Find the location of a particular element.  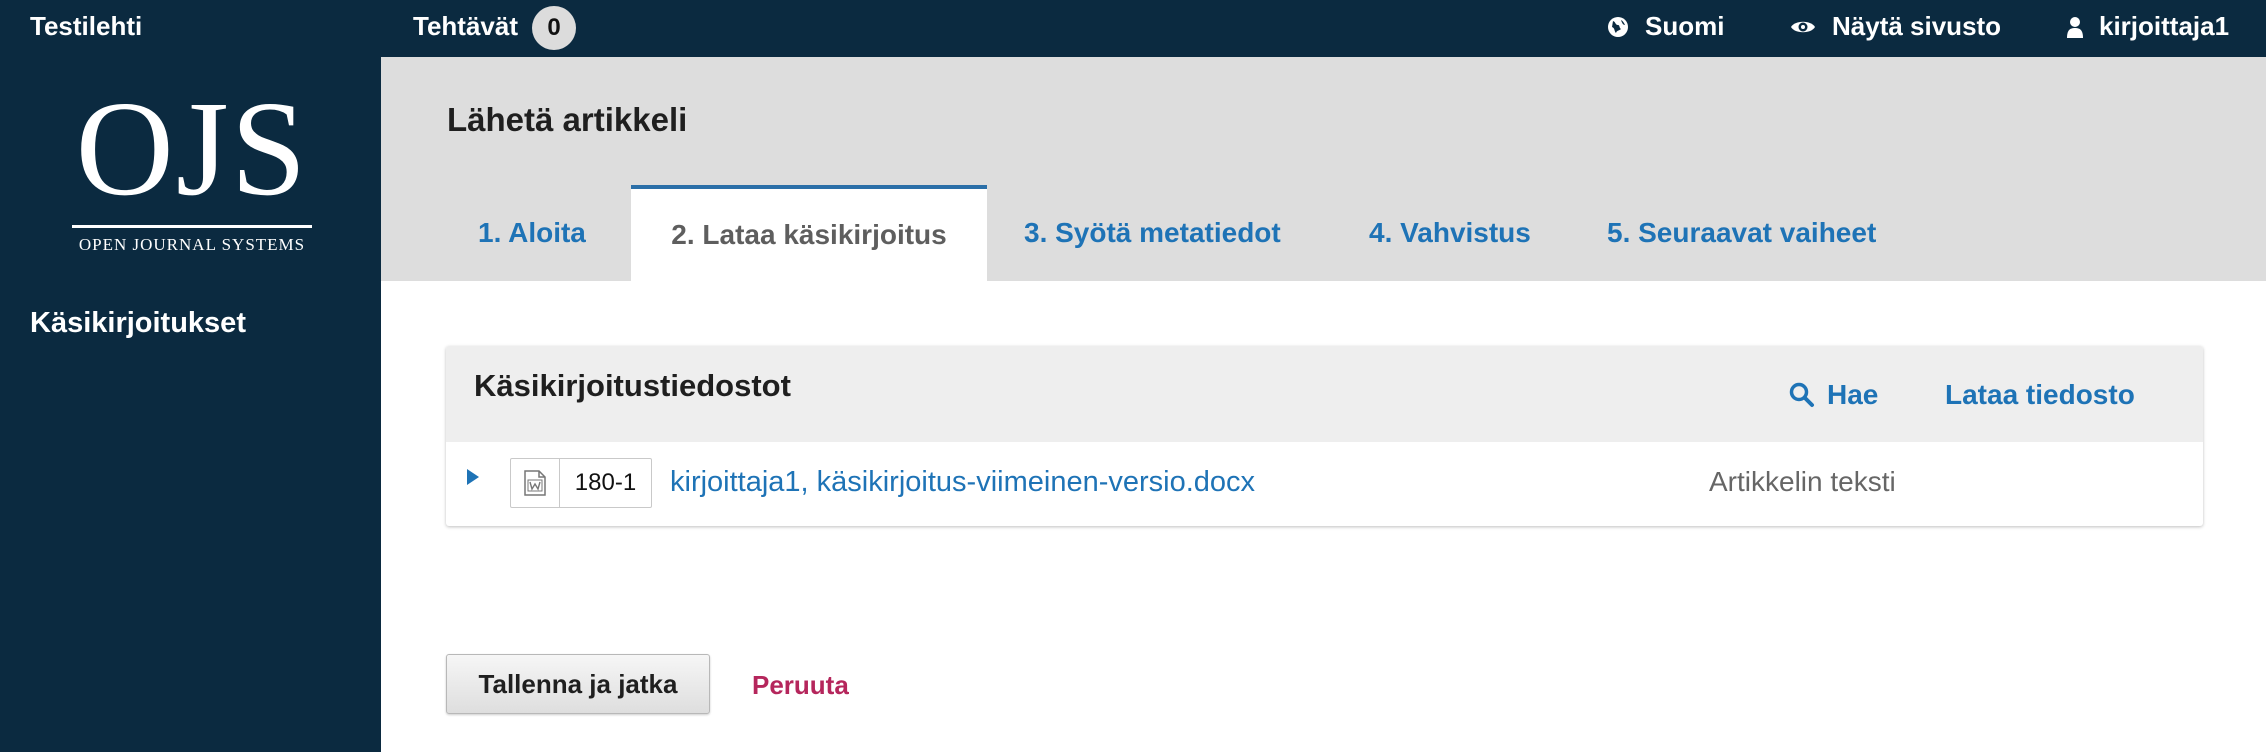

file-id-box: 180-1 is located at coordinates (581, 483).